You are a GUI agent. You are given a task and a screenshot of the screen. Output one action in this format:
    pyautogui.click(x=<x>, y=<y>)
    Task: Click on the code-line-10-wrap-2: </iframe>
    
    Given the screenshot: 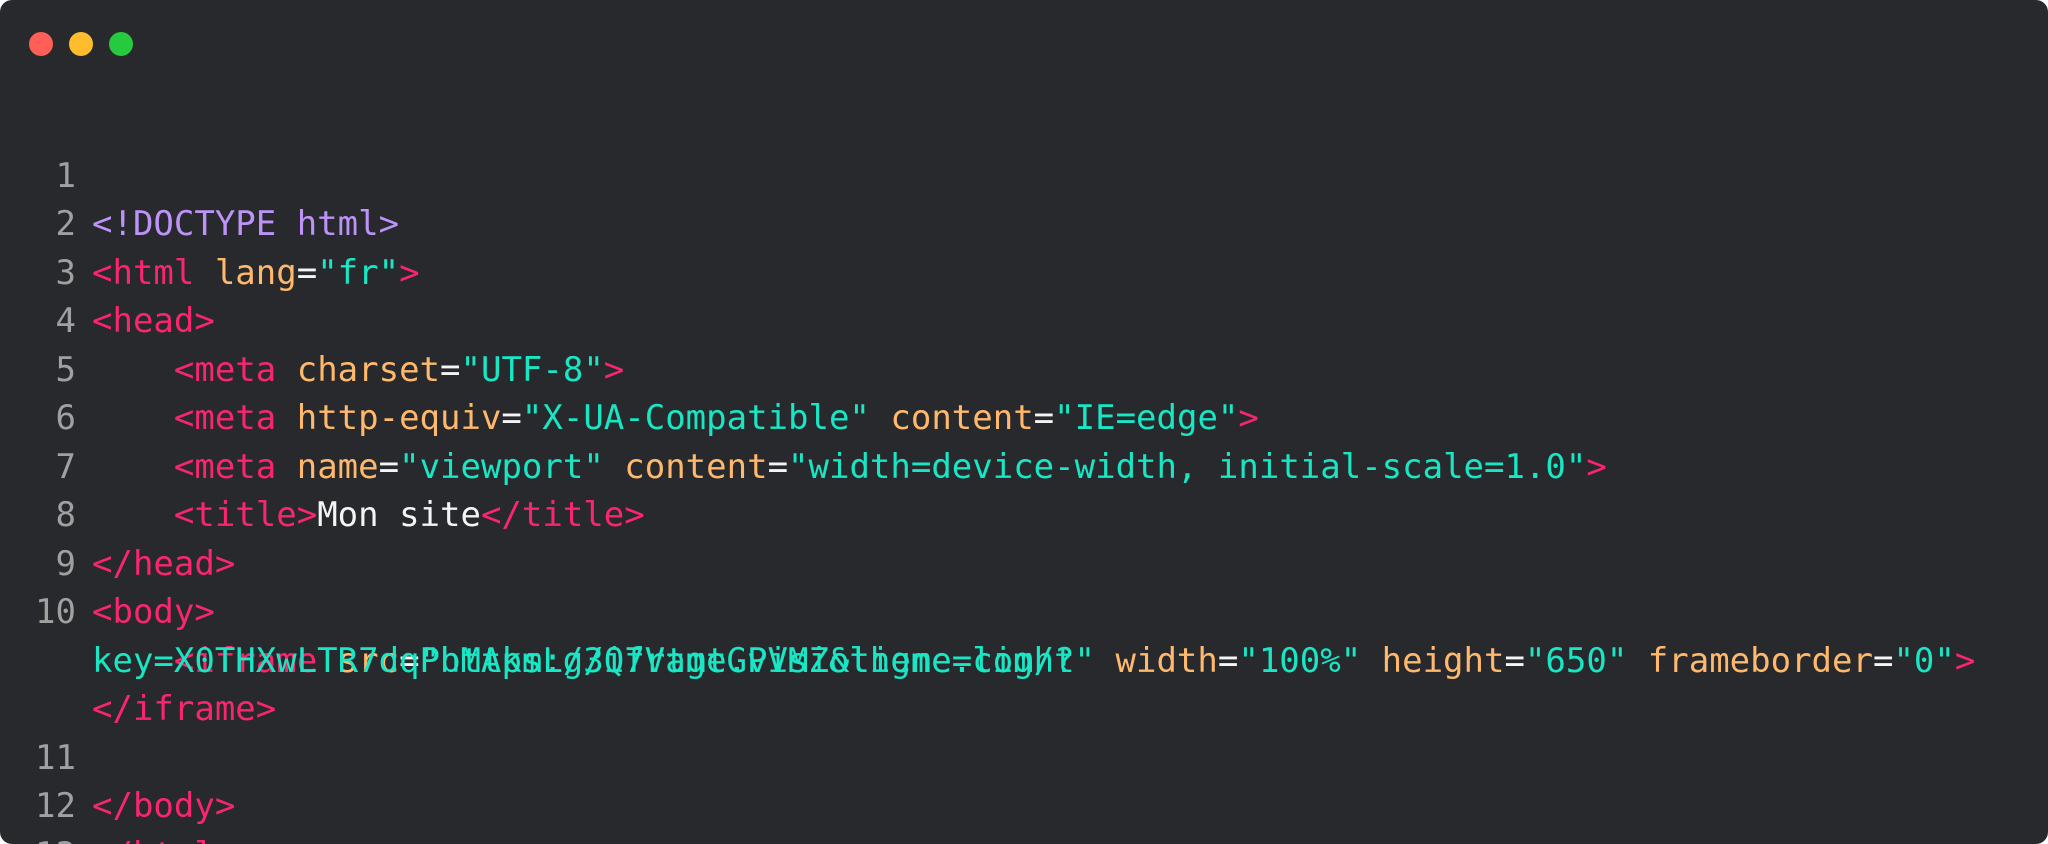 What is the action you would take?
    pyautogui.click(x=1024, y=683)
    